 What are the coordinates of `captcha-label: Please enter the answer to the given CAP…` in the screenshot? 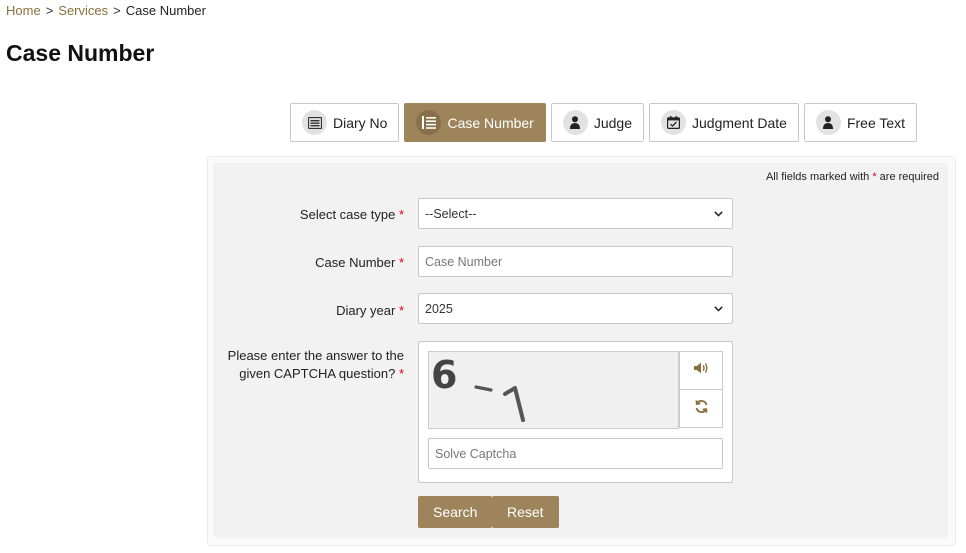 It's located at (315, 364).